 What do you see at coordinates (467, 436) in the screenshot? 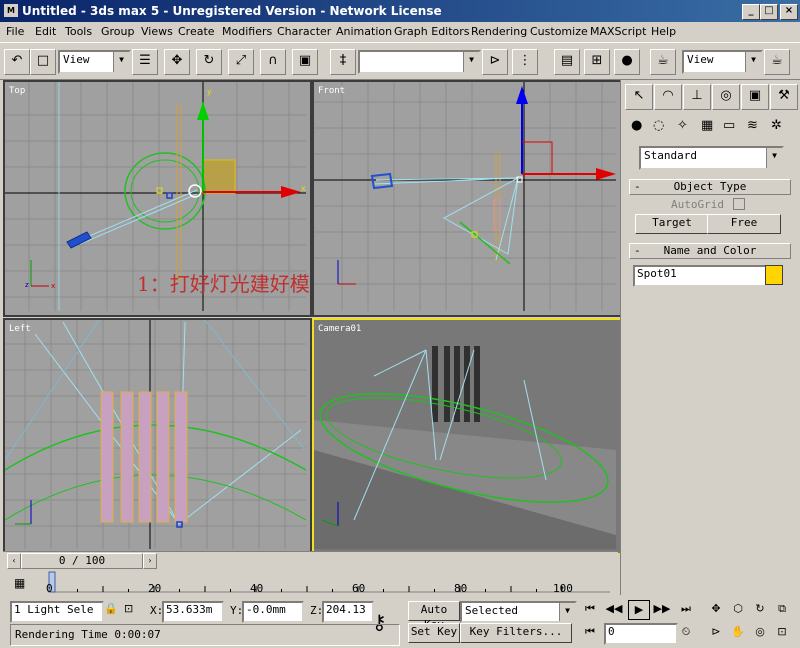
I see `viewport-camera: Camera01` at bounding box center [467, 436].